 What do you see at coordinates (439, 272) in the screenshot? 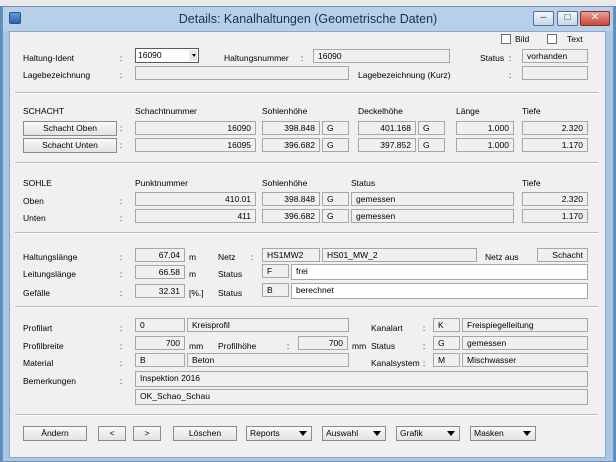
I see `status-frei-text: frei` at bounding box center [439, 272].